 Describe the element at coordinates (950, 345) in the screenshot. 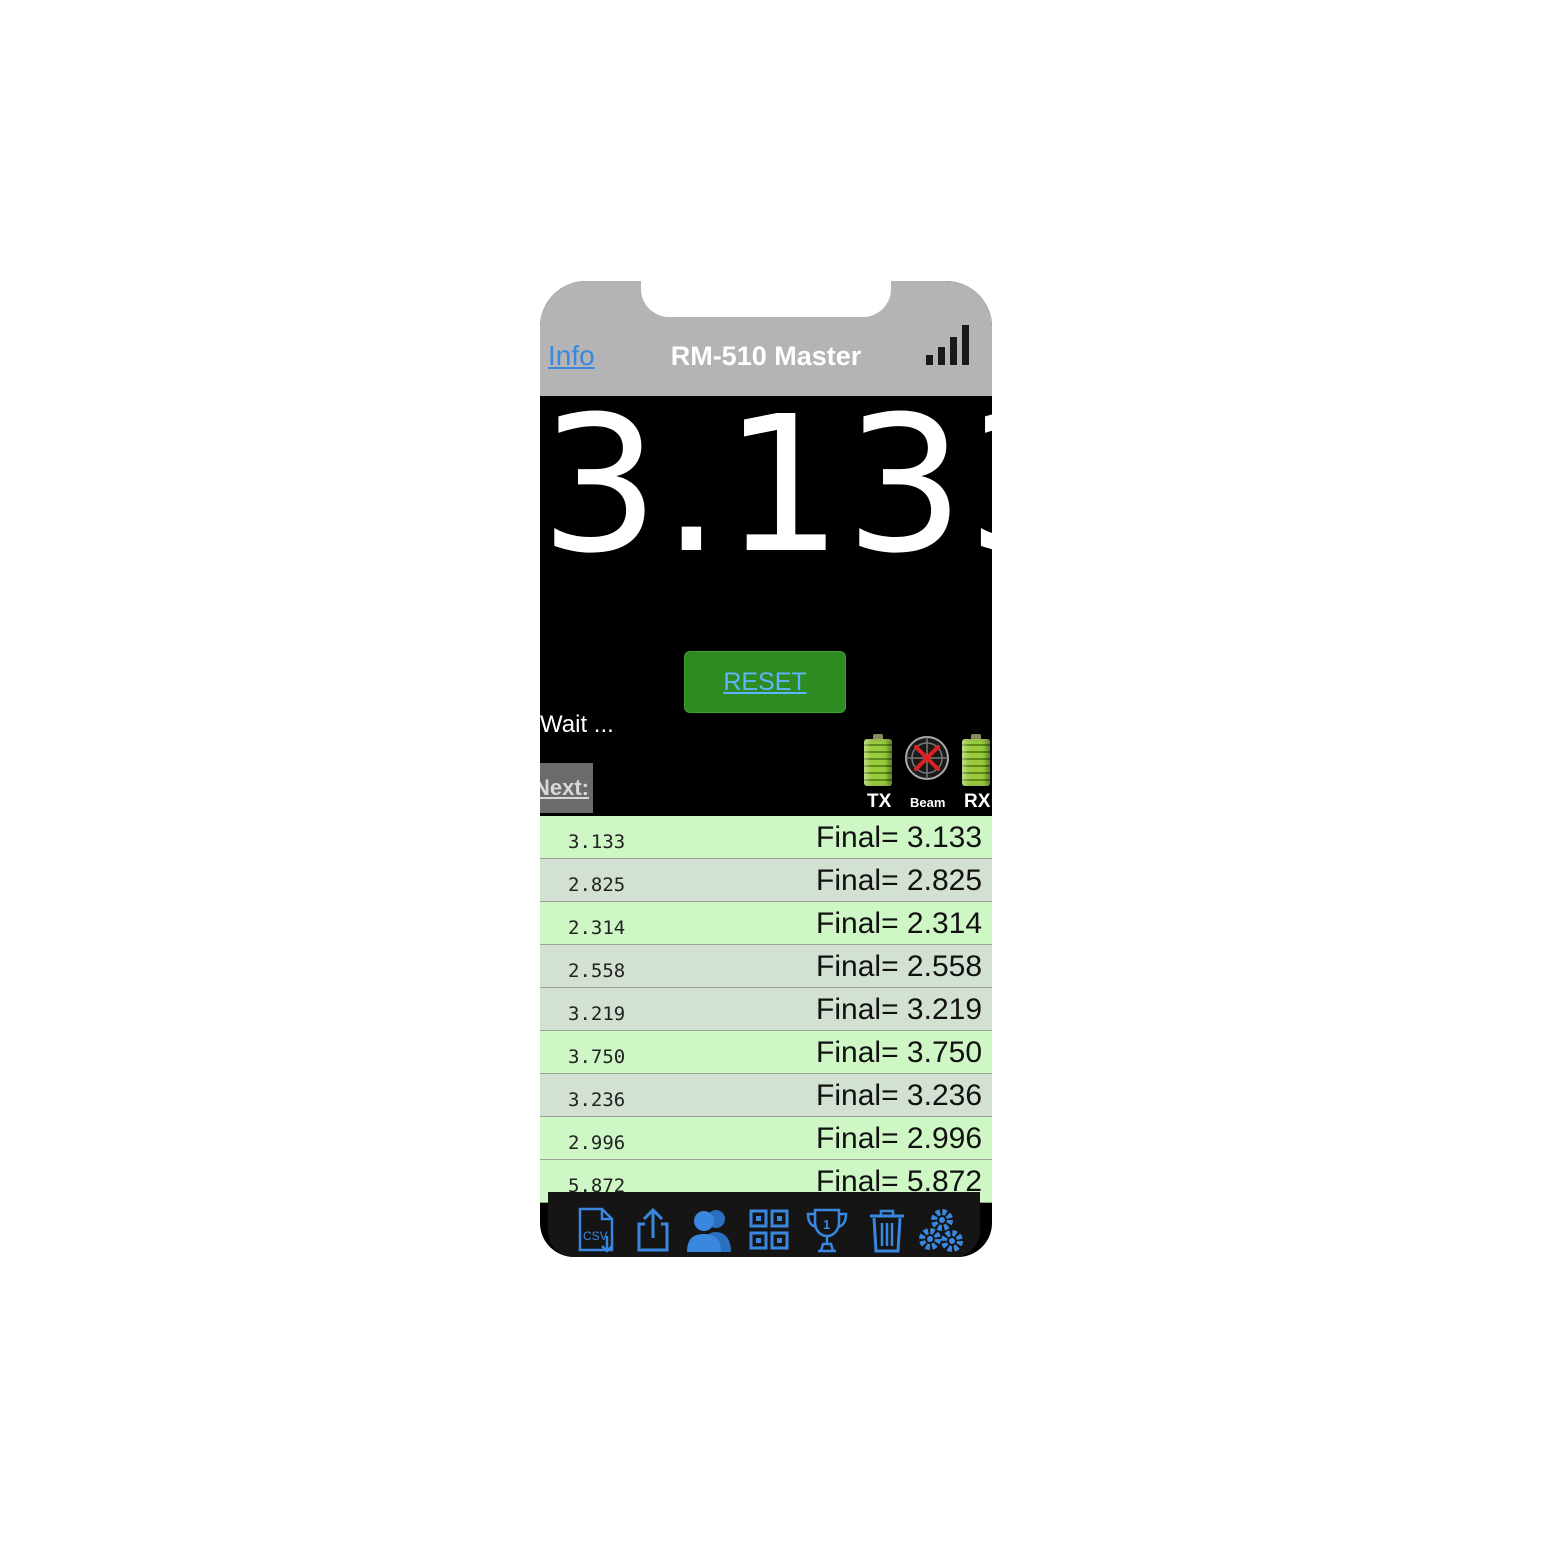

I see `signal-bars-icon` at that location.